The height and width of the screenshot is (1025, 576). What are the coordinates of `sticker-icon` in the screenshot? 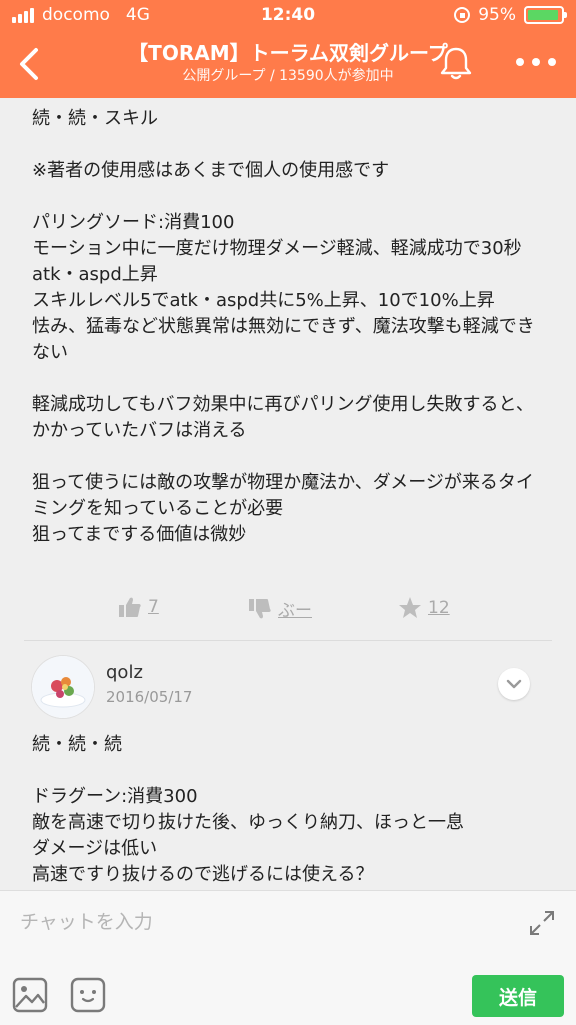 It's located at (88, 995).